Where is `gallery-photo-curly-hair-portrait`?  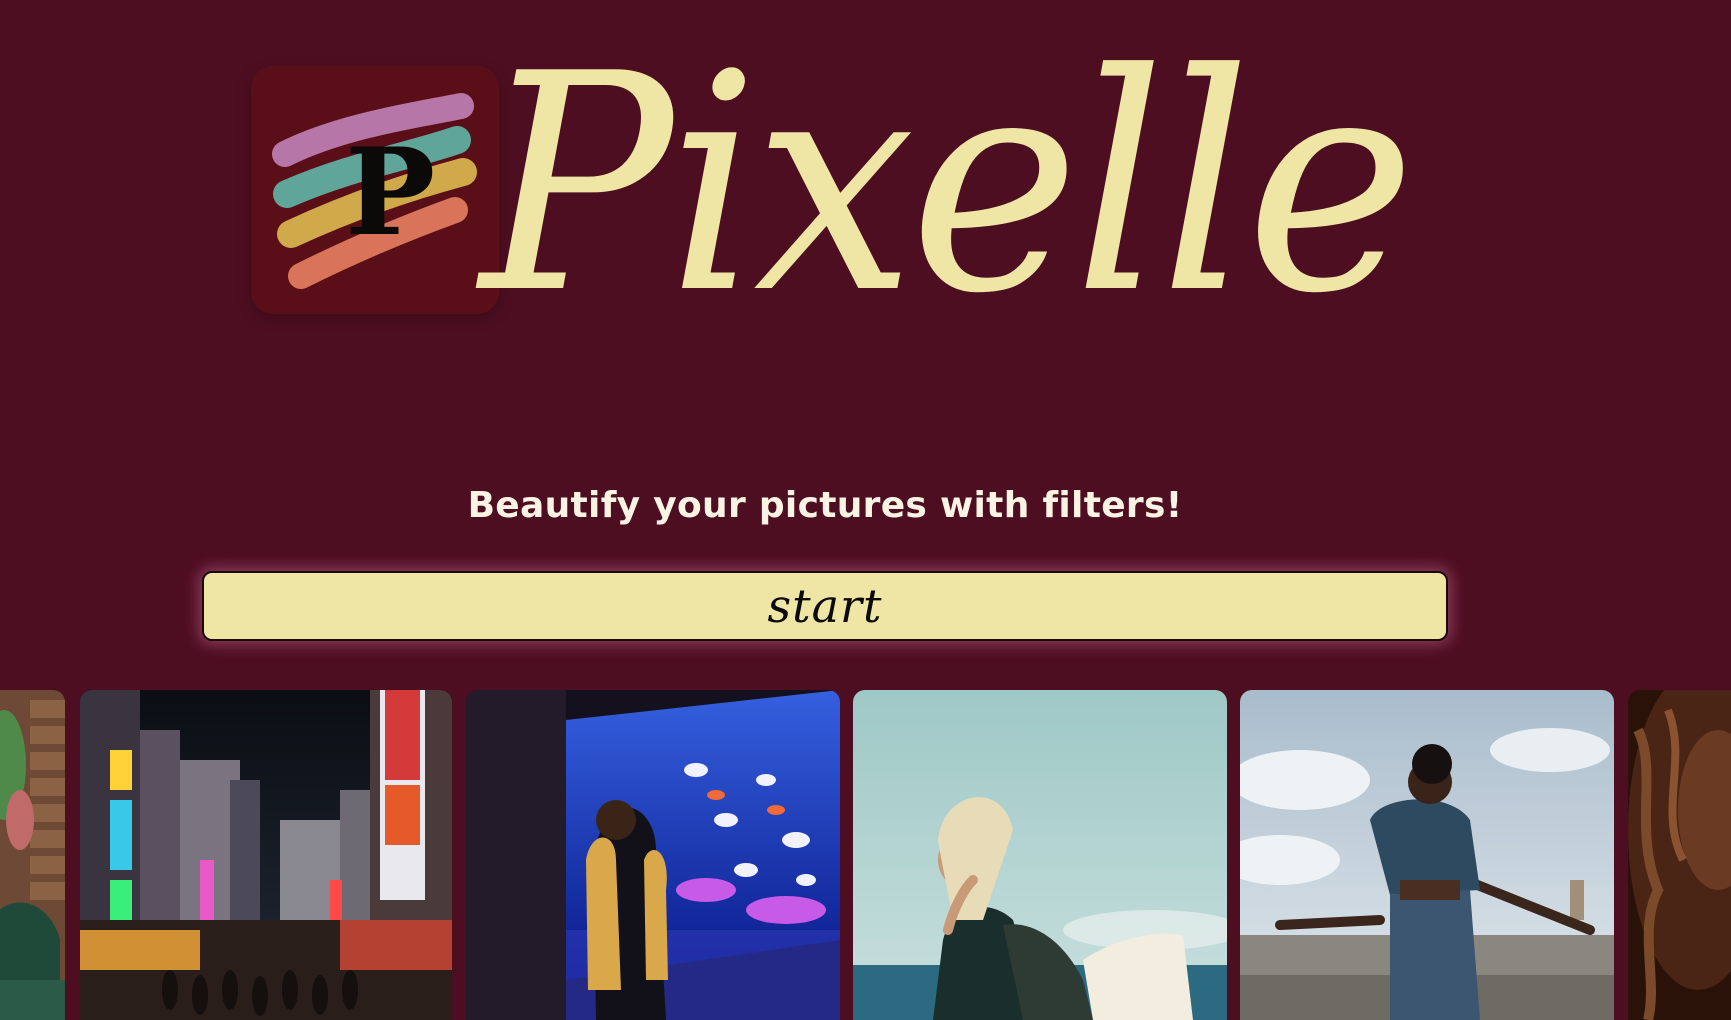
gallery-photo-curly-hair-portrait is located at coordinates (1679, 855).